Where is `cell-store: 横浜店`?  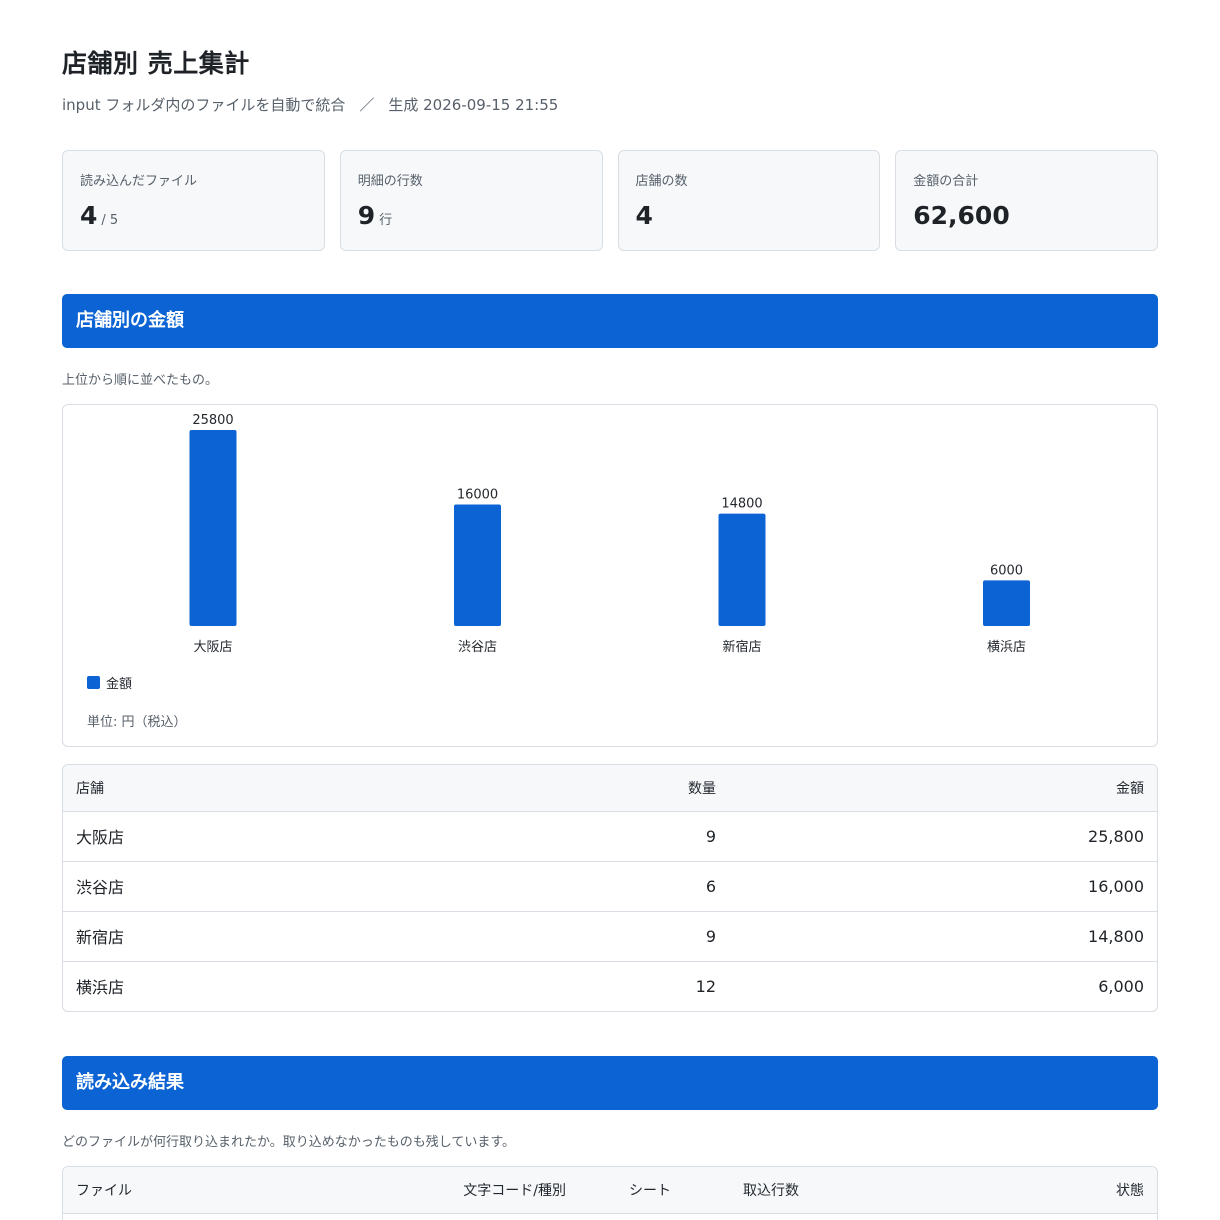
cell-store: 横浜店 is located at coordinates (100, 988).